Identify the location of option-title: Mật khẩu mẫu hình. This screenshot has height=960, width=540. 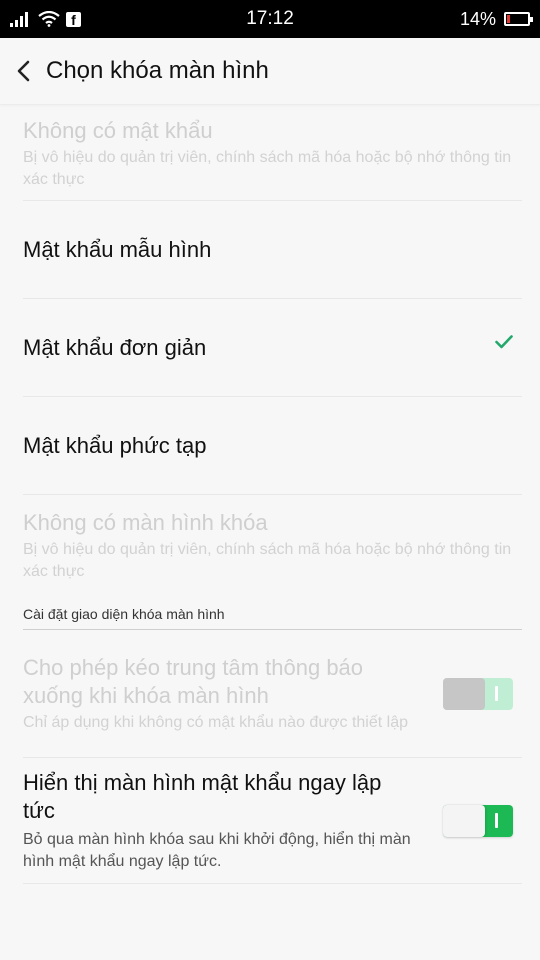
(117, 249).